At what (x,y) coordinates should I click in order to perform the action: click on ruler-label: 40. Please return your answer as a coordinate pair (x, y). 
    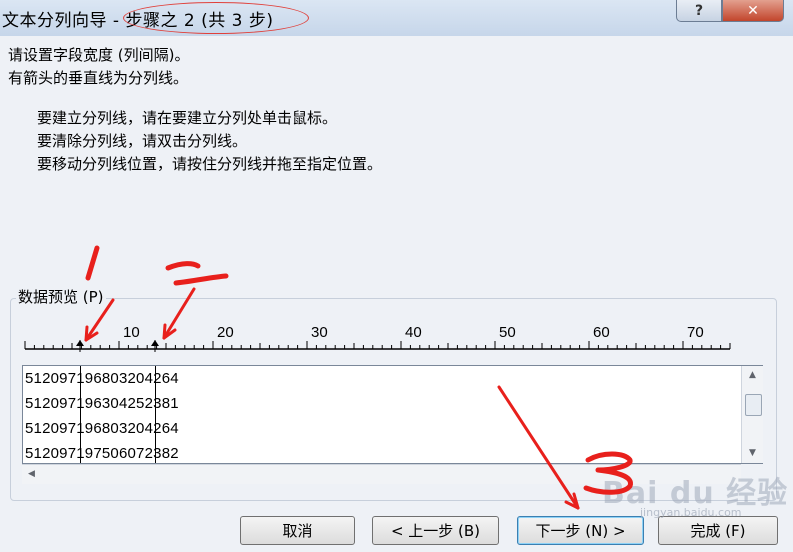
    Looking at the image, I should click on (413, 332).